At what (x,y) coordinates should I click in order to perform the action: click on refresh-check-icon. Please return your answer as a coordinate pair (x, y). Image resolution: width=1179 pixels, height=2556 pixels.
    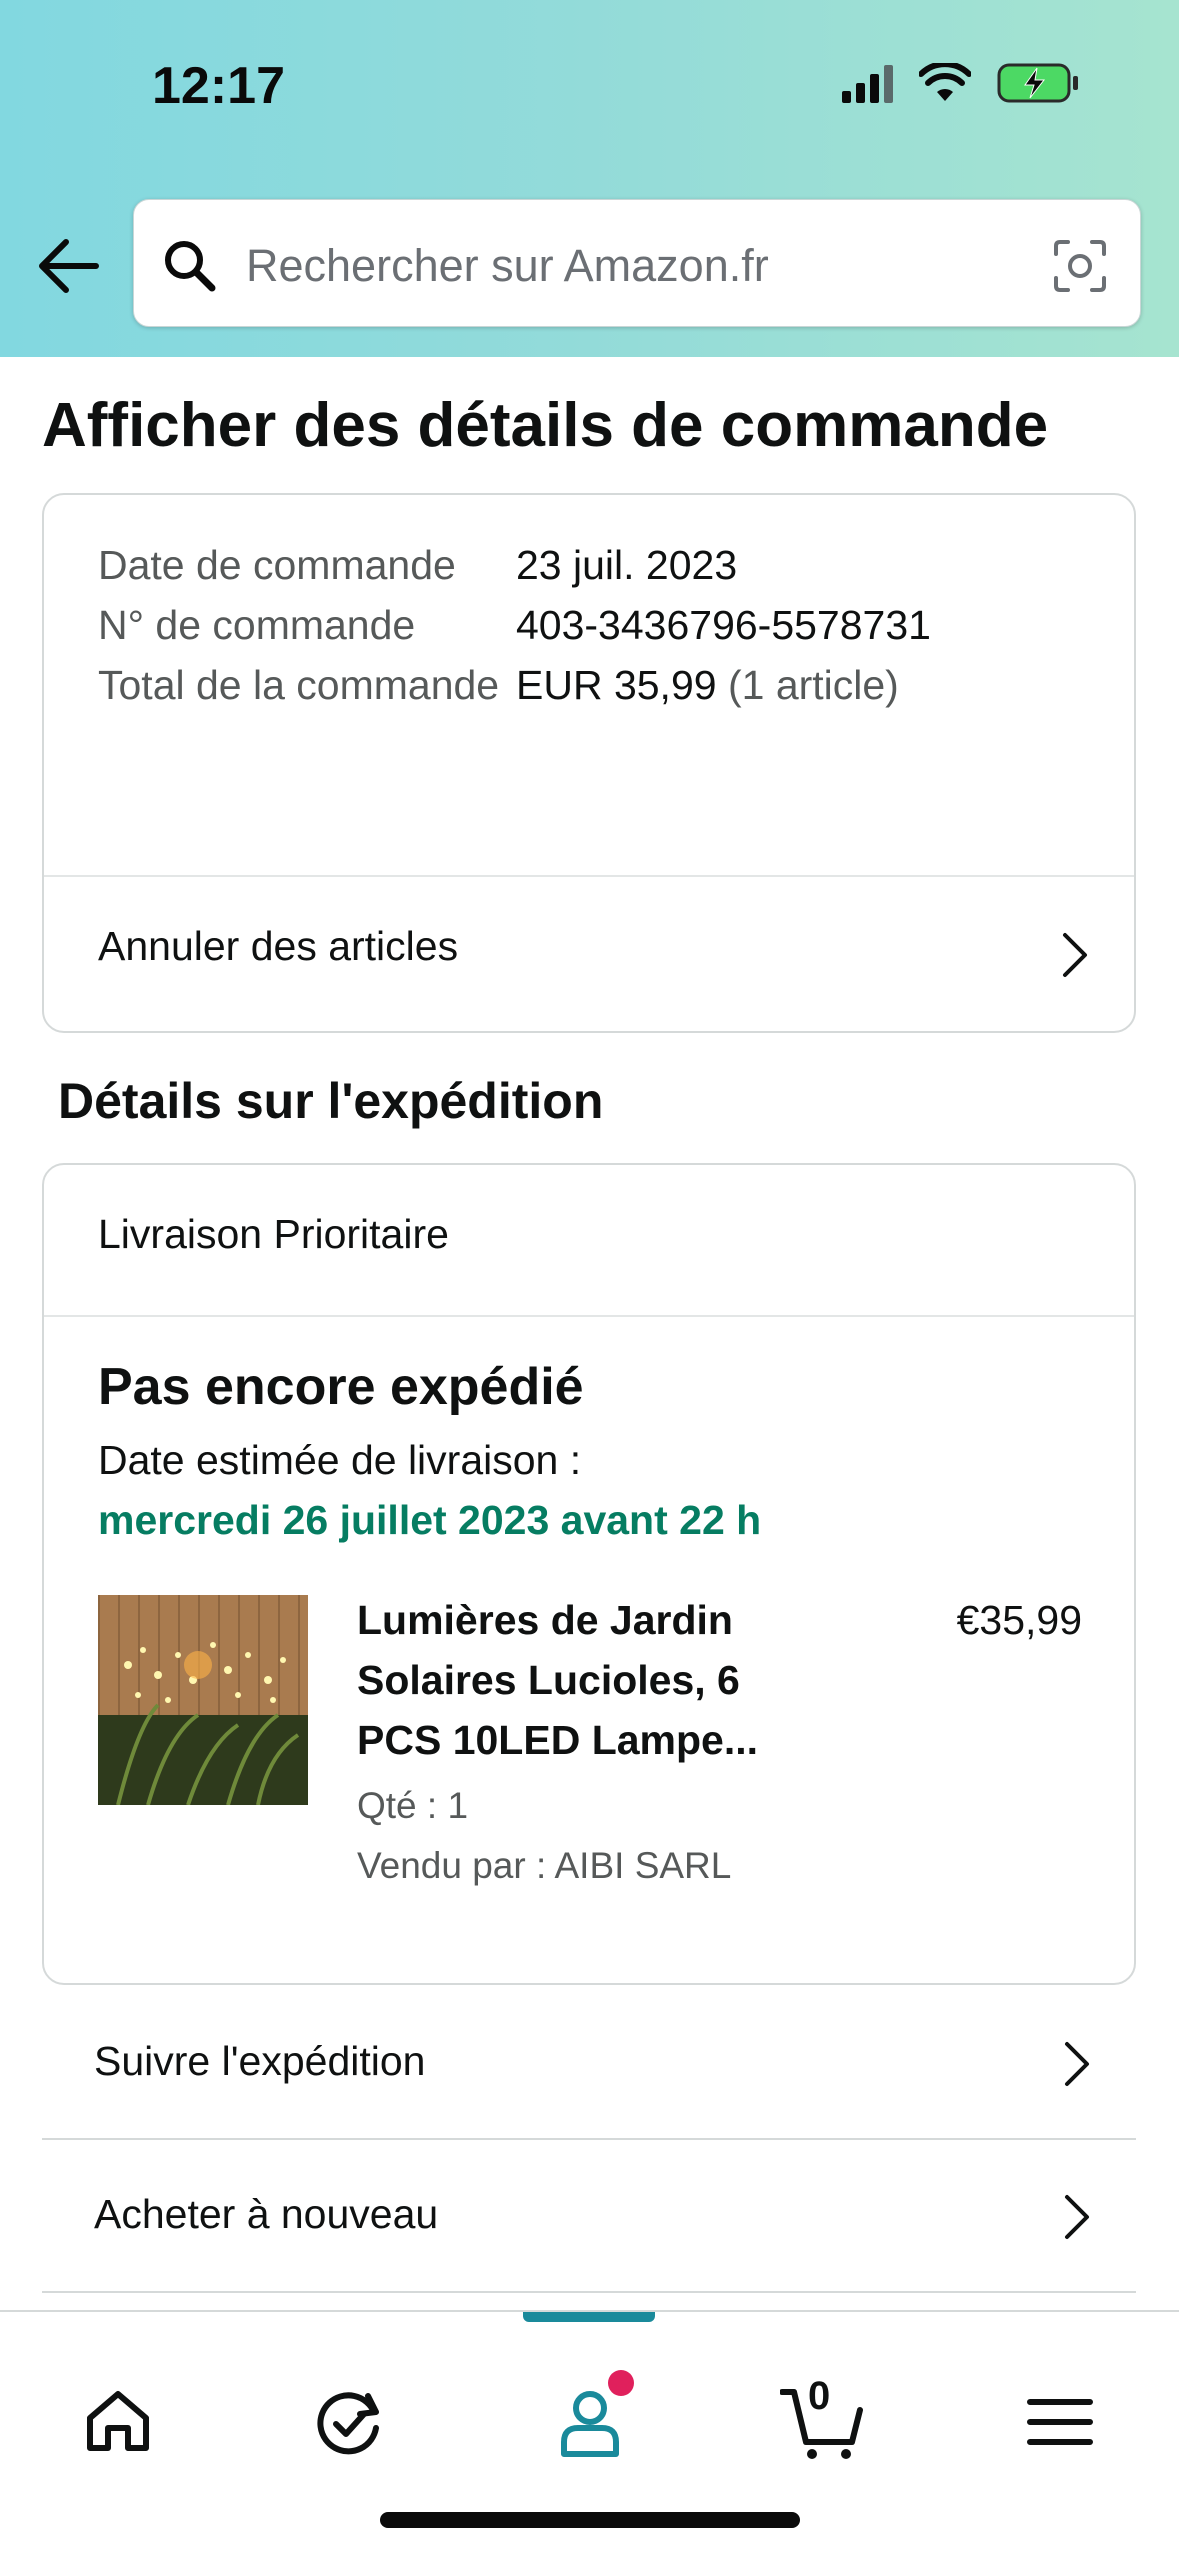
    Looking at the image, I should click on (350, 2422).